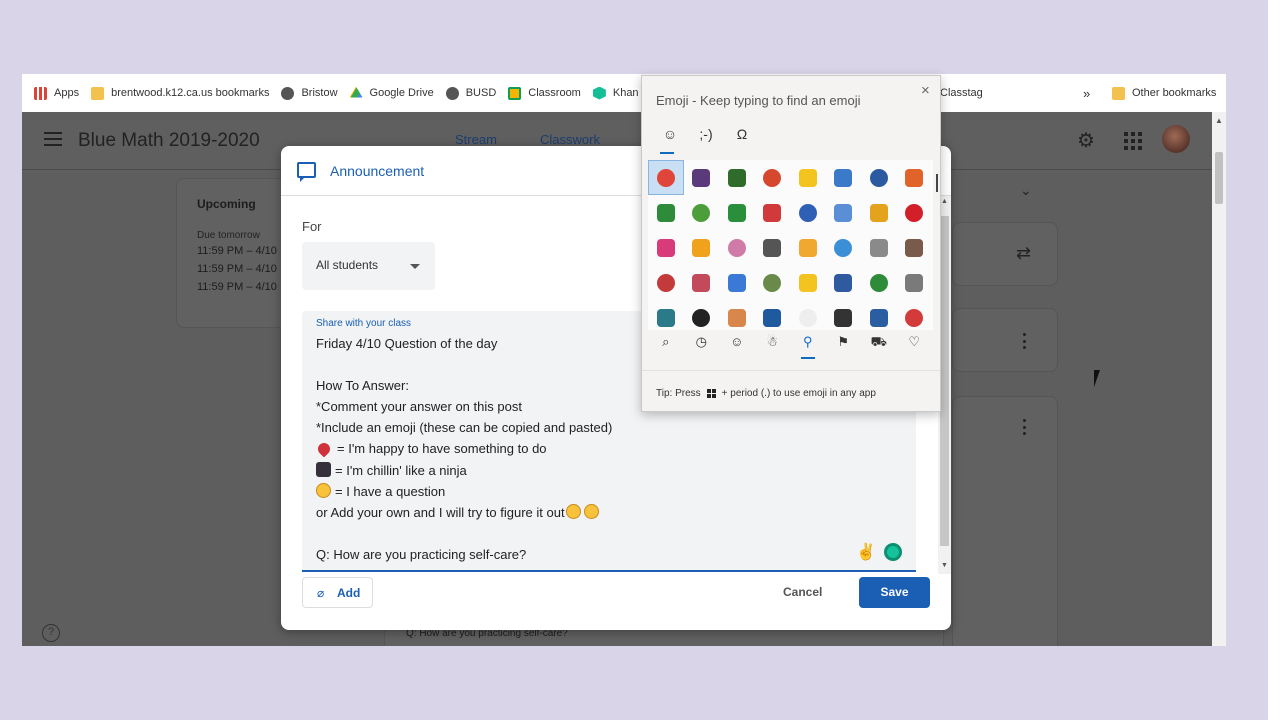 This screenshot has width=1280, height=720. Describe the element at coordinates (925, 90) in the screenshot. I see `close-icon: ×` at that location.